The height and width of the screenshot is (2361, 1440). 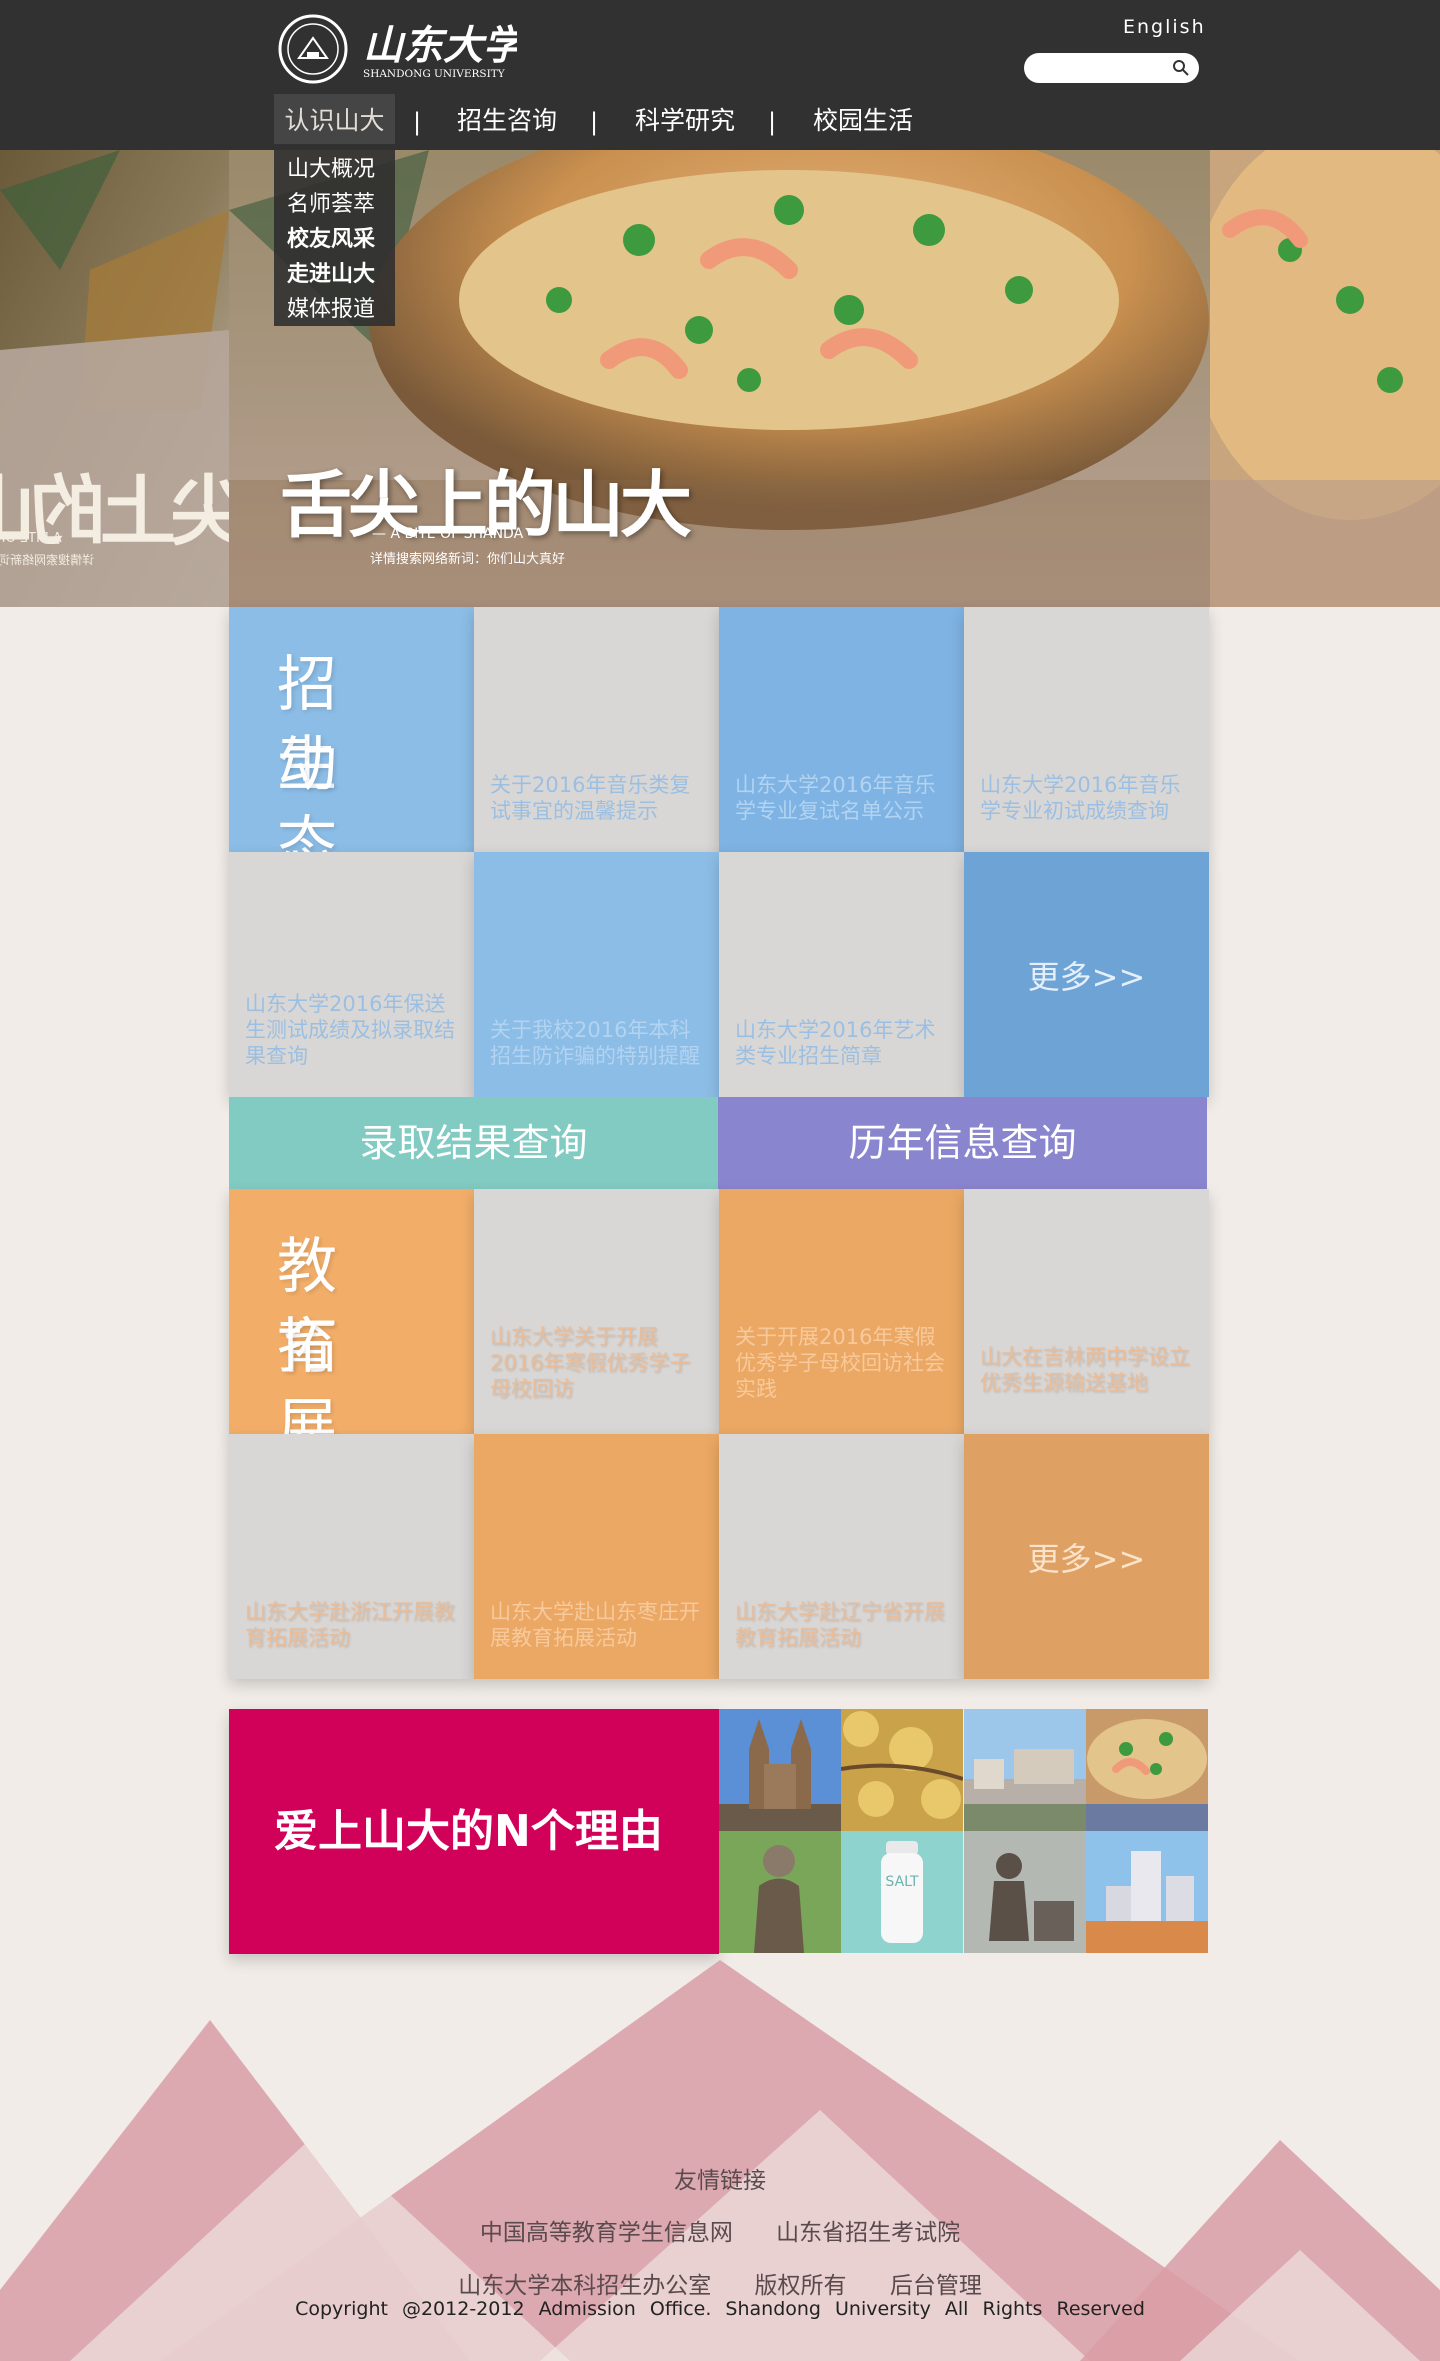 I want to click on footer-office-name: 山东大学本科招生办公室, so click(x=585, y=2286).